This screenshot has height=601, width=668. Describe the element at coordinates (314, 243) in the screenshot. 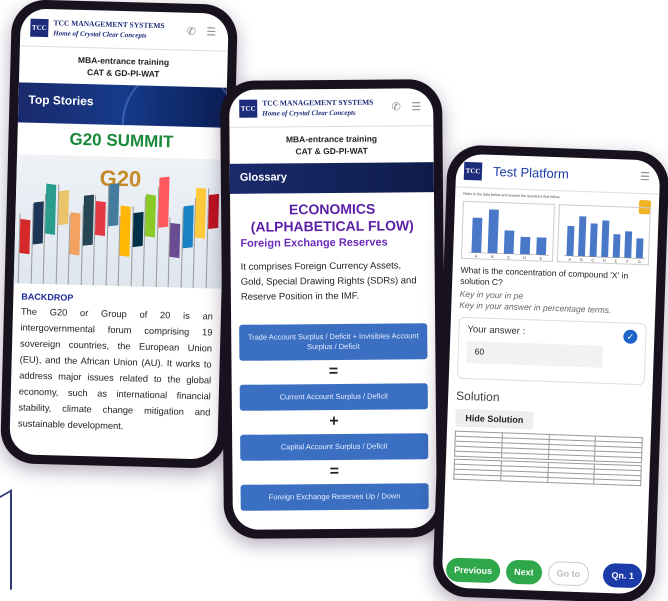

I see `term-title: Foreign Exchange Reserves` at that location.